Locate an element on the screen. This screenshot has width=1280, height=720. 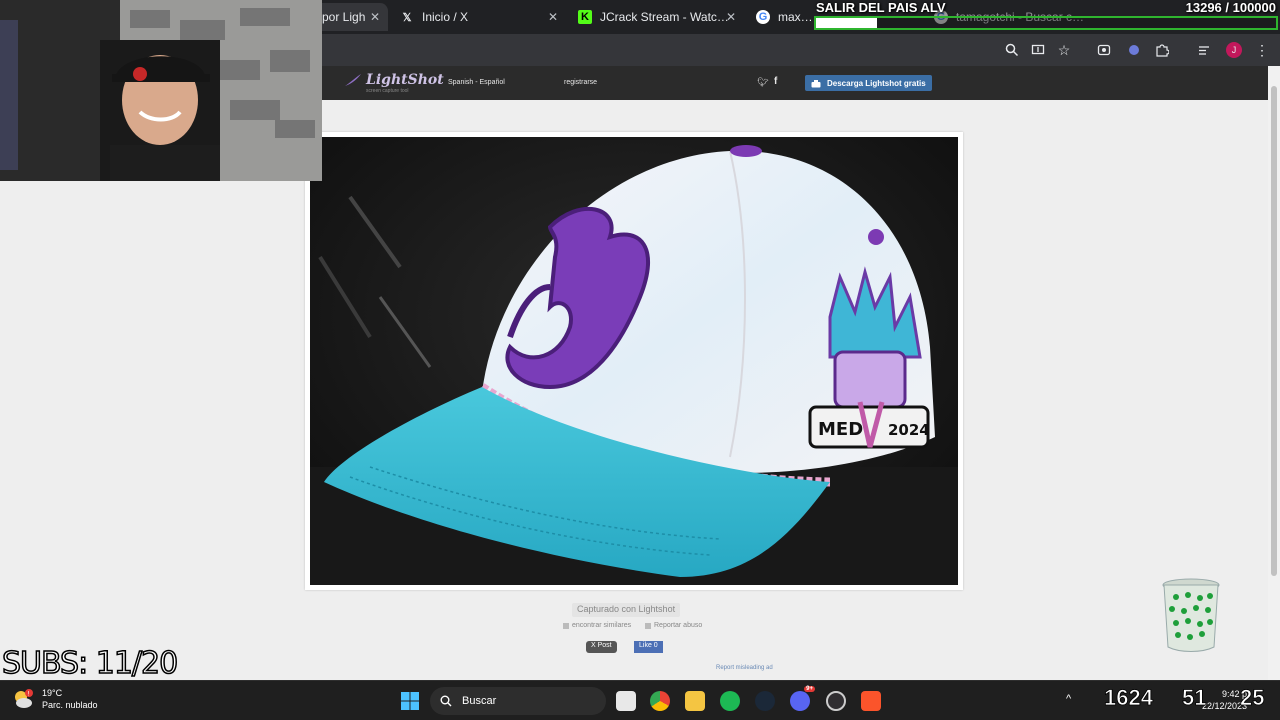
report-abuse-label: Reportar abuso is located at coordinates (678, 625).